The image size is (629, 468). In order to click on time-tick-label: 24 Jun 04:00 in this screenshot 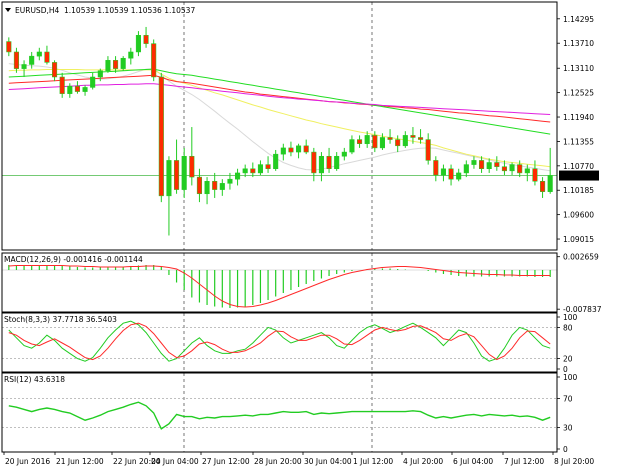, I will do `click(175, 461)`.